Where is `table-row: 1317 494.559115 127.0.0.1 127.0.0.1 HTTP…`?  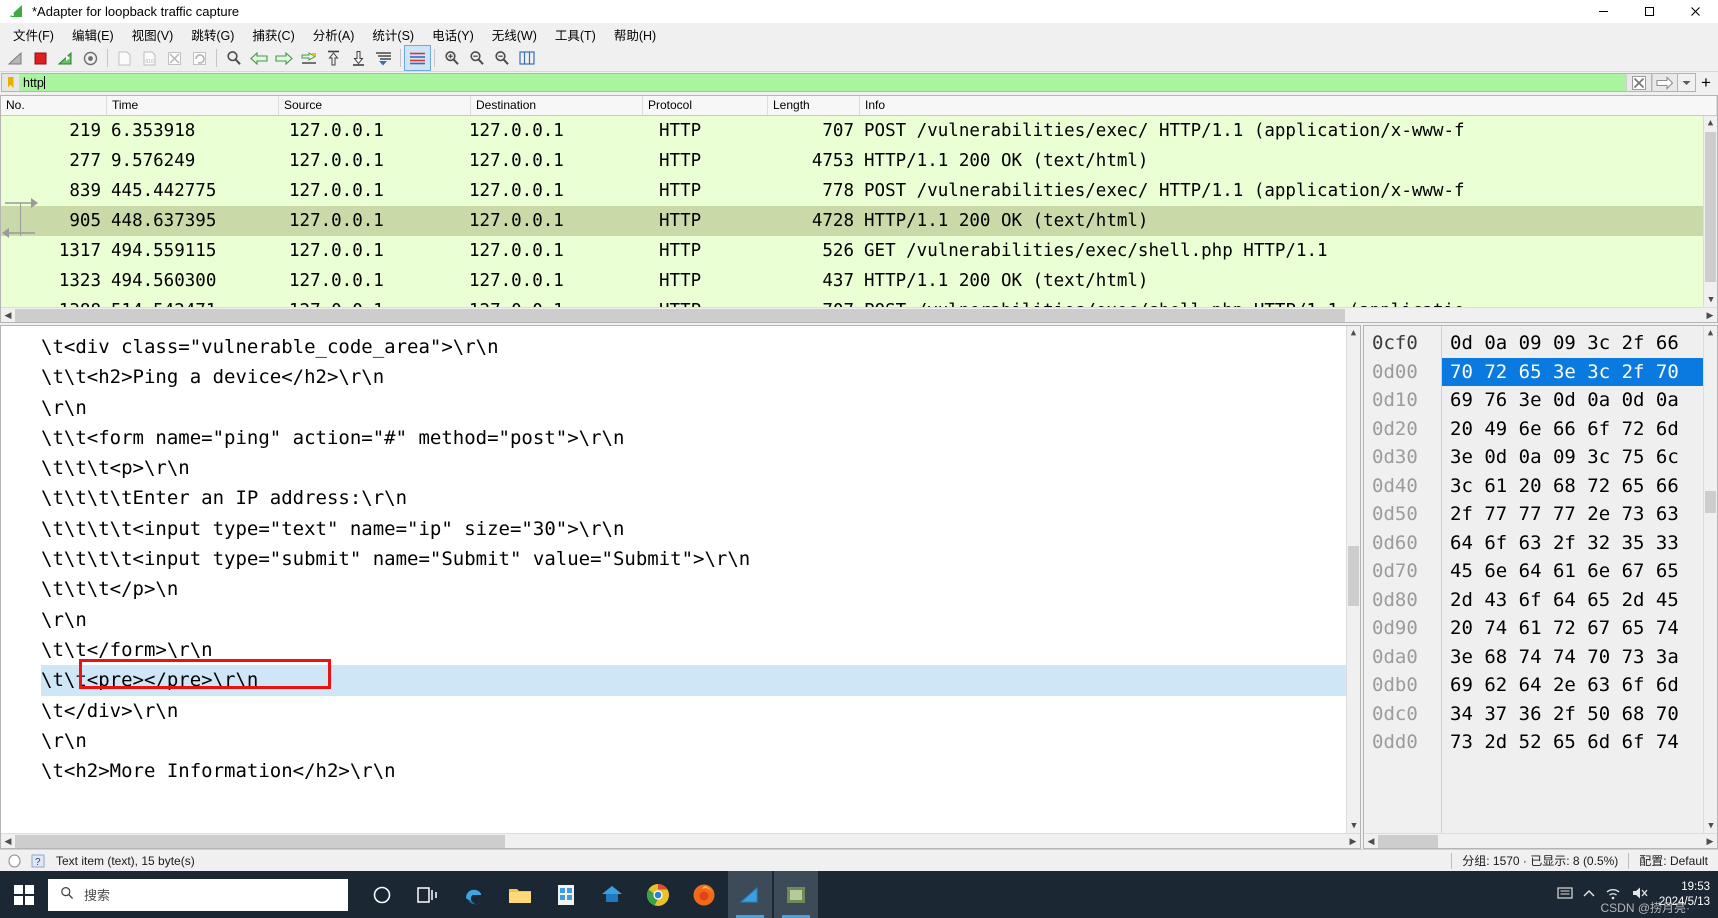
table-row: 1317 494.559115 127.0.0.1 127.0.0.1 HTTP… is located at coordinates (859, 251).